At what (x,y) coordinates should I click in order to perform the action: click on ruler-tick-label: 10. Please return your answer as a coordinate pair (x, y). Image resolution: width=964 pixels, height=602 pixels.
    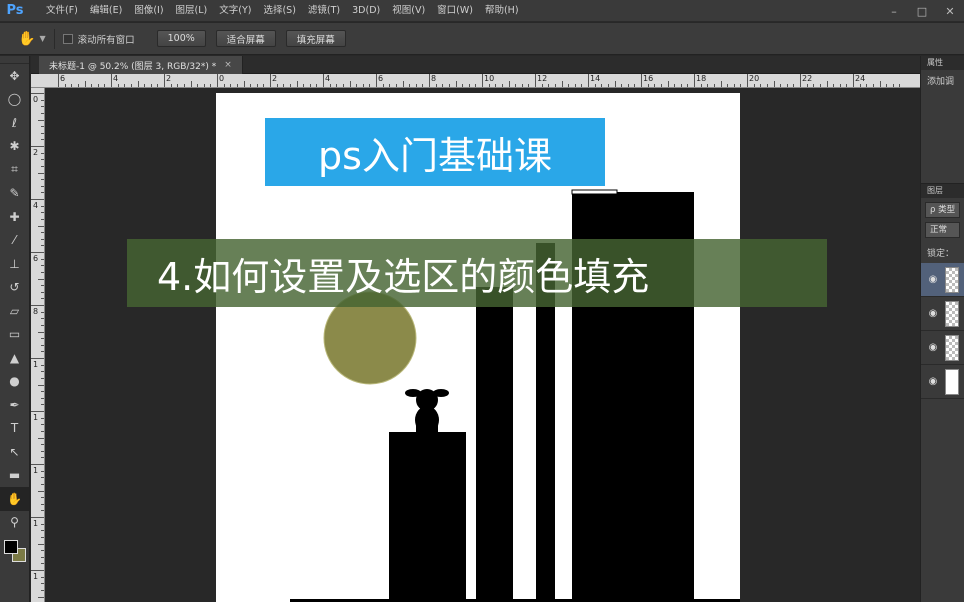
    Looking at the image, I should click on (489, 78).